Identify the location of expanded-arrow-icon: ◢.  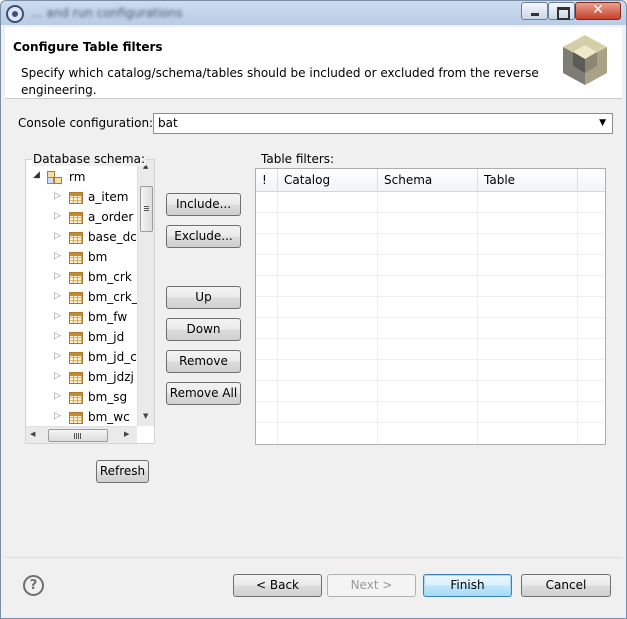
(36, 175).